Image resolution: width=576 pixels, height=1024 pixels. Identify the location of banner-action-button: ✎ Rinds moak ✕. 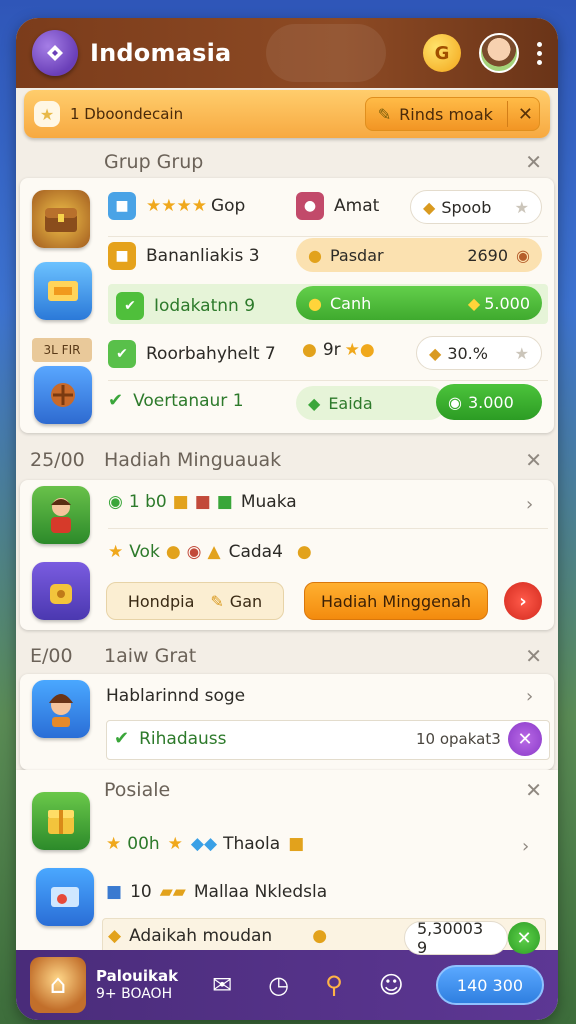
(452, 114).